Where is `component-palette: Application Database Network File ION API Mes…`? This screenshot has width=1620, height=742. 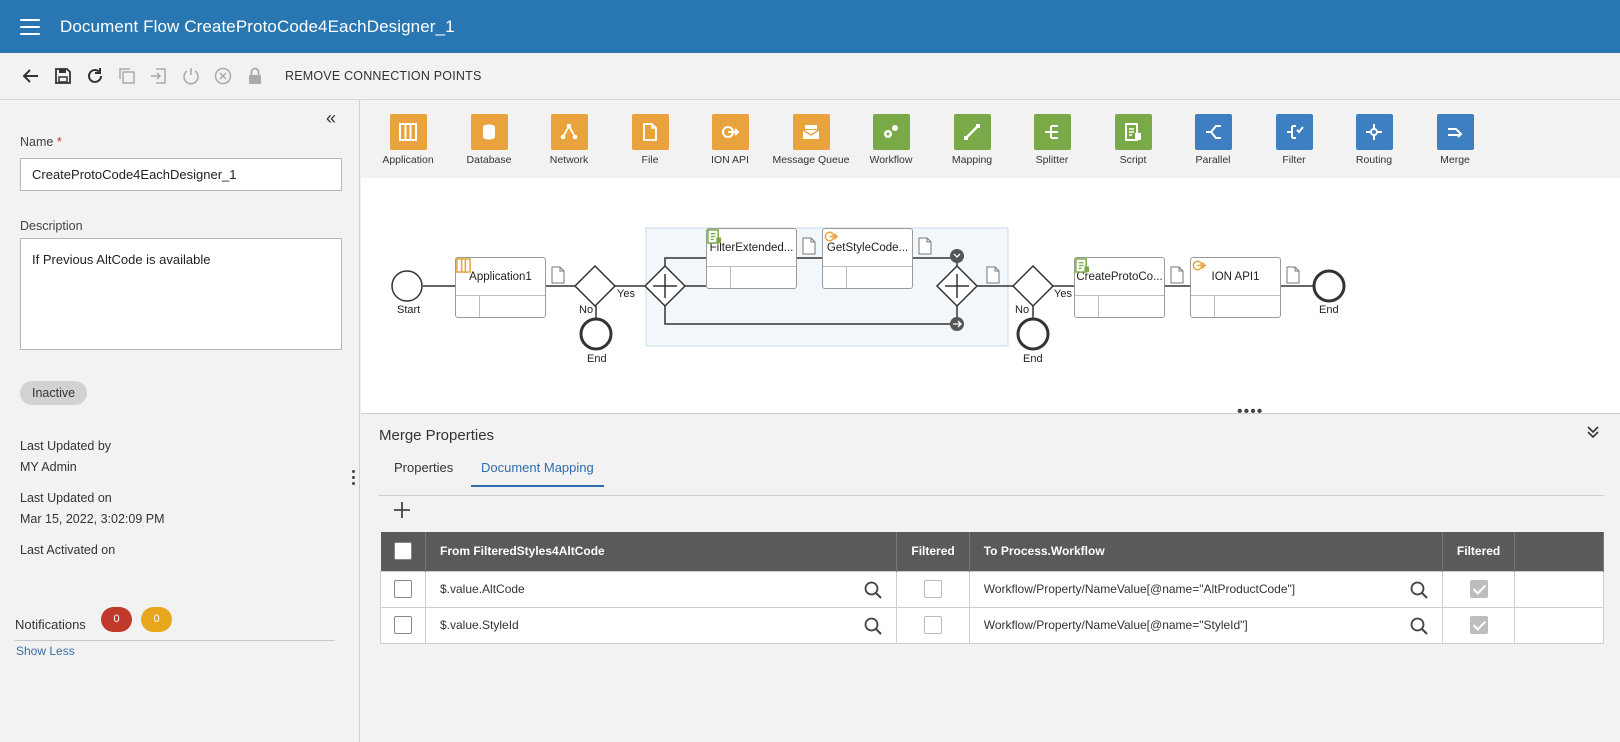
component-palette: Application Database Network File ION API Mes… is located at coordinates (990, 139).